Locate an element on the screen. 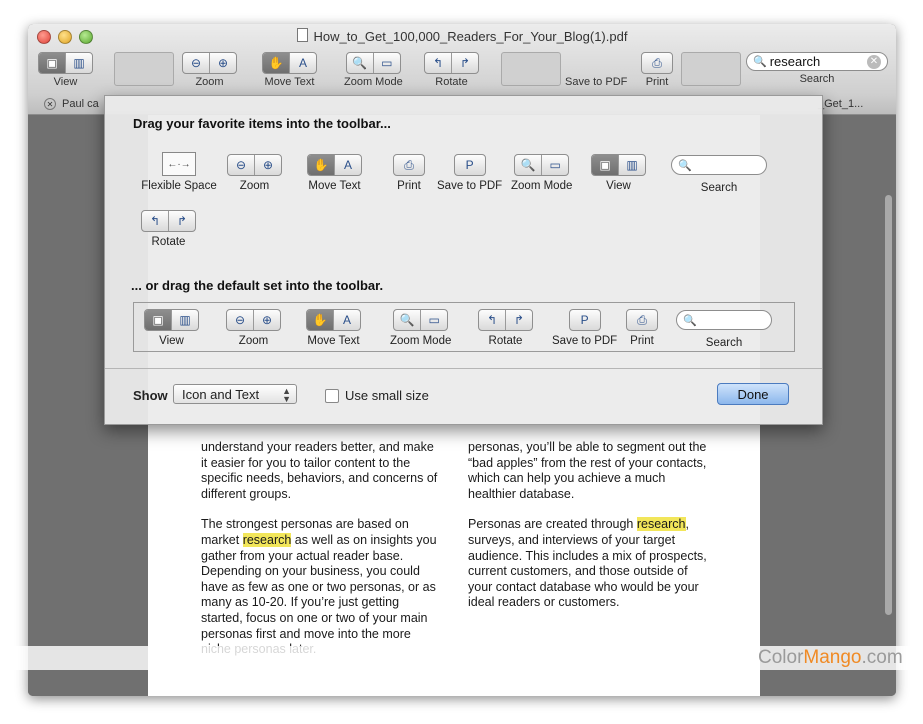 This screenshot has height=724, width=923. item-label: Search is located at coordinates (724, 343).